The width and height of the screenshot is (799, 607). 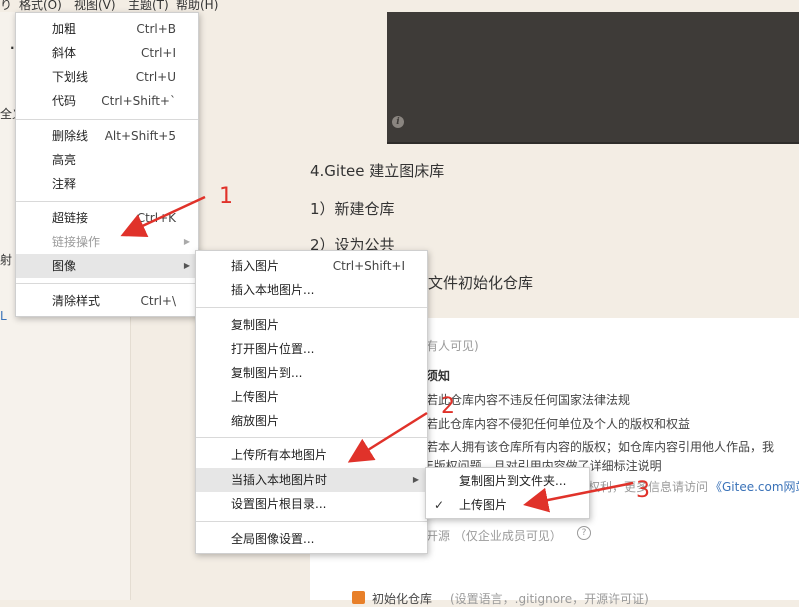 I want to click on shortcut: Ctrl+Shift+I, so click(x=368, y=266).